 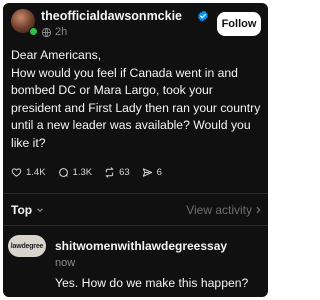 What do you see at coordinates (63, 172) in the screenshot?
I see `comment-icon` at bounding box center [63, 172].